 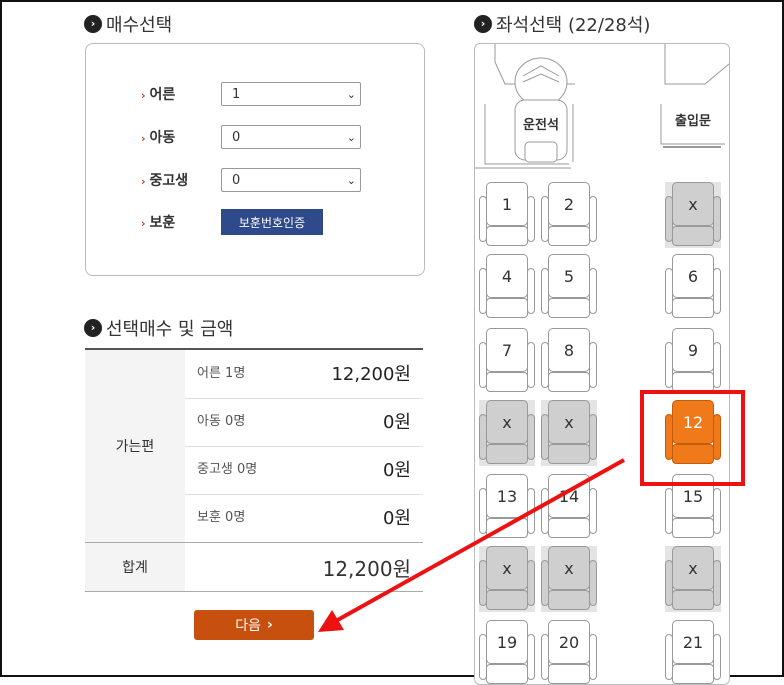 I want to click on adult-row: › 어른 1 ⌄, so click(x=251, y=94).